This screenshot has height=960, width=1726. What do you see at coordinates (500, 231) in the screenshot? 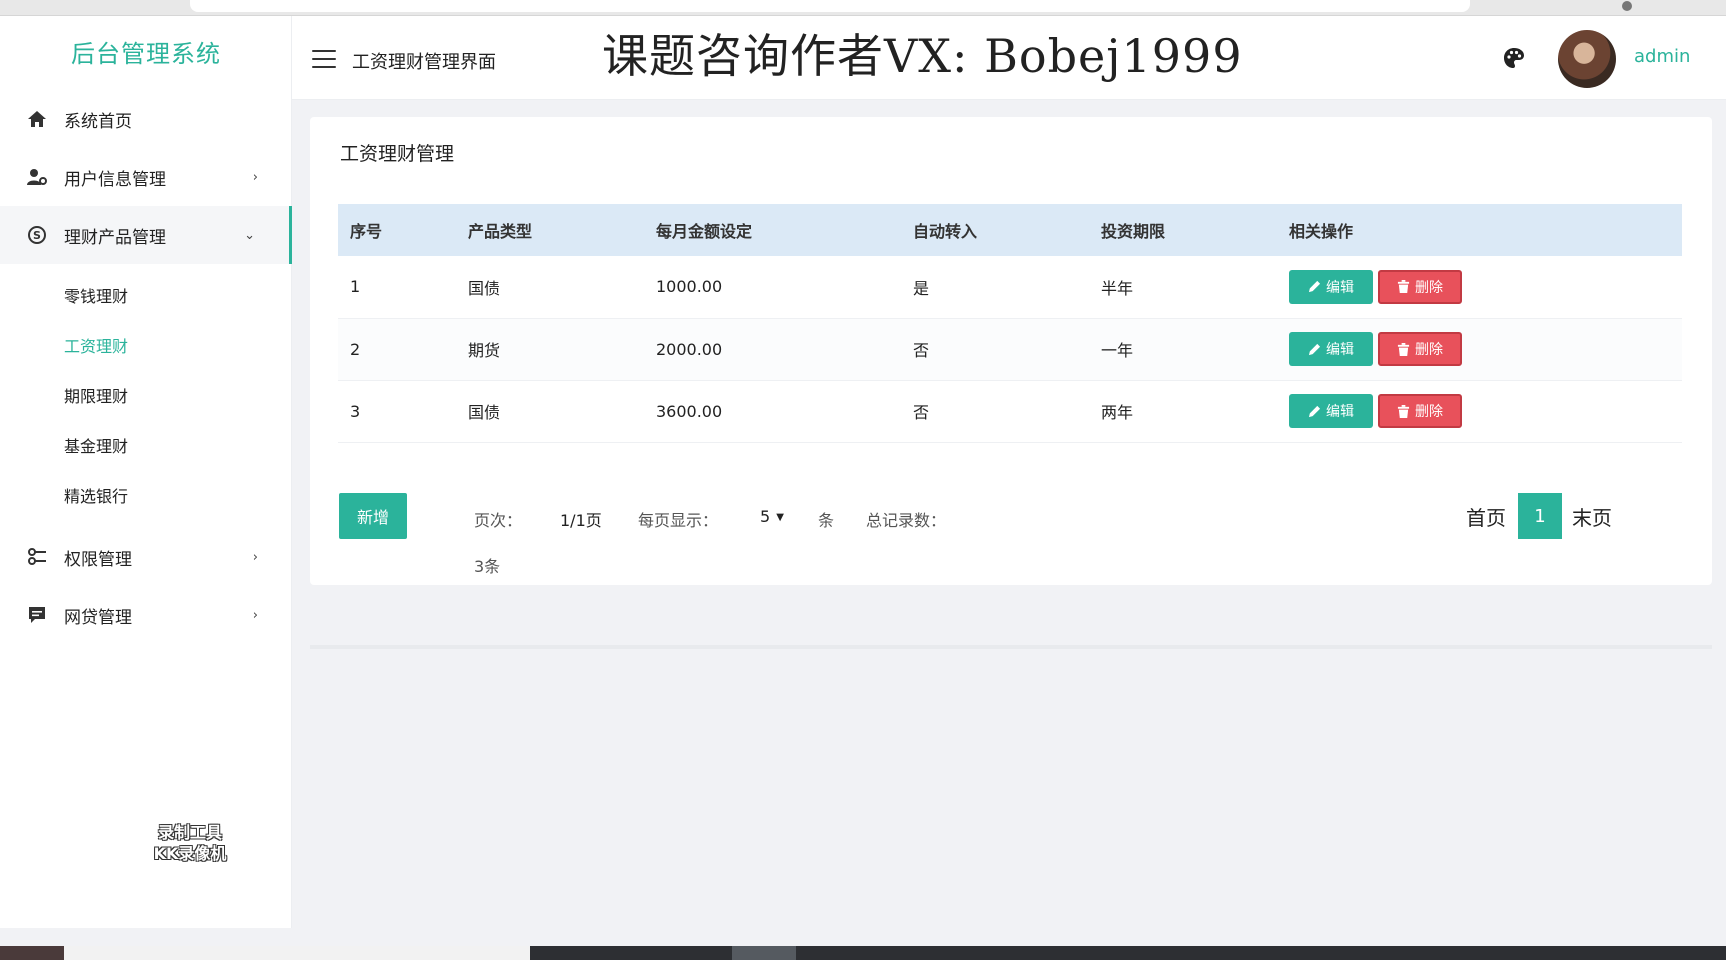
I see `column-header-type: 产品类型` at bounding box center [500, 231].